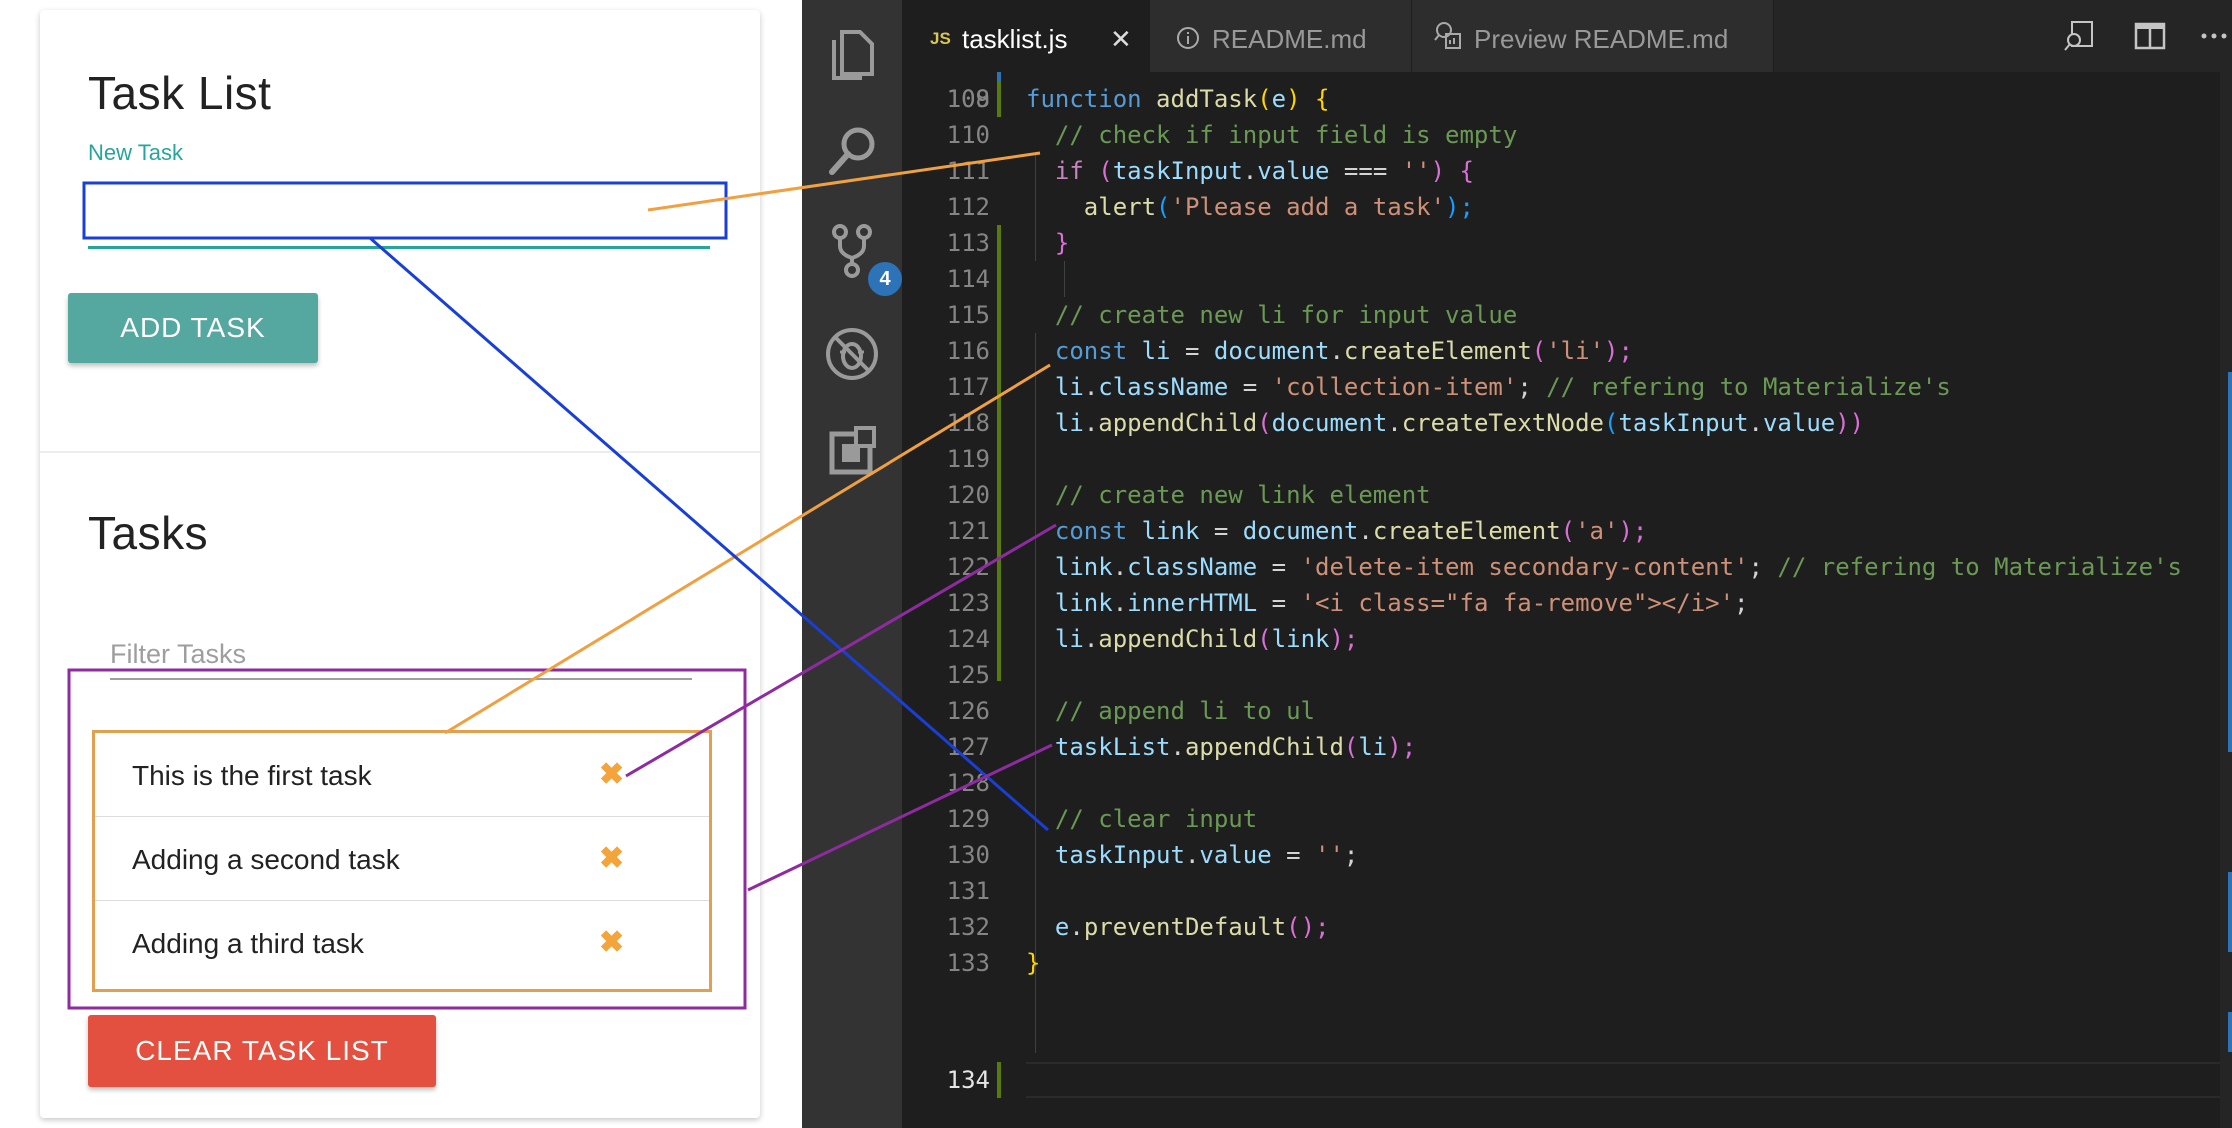  Describe the element at coordinates (1156, 819) in the screenshot. I see `comment: // clear input` at that location.